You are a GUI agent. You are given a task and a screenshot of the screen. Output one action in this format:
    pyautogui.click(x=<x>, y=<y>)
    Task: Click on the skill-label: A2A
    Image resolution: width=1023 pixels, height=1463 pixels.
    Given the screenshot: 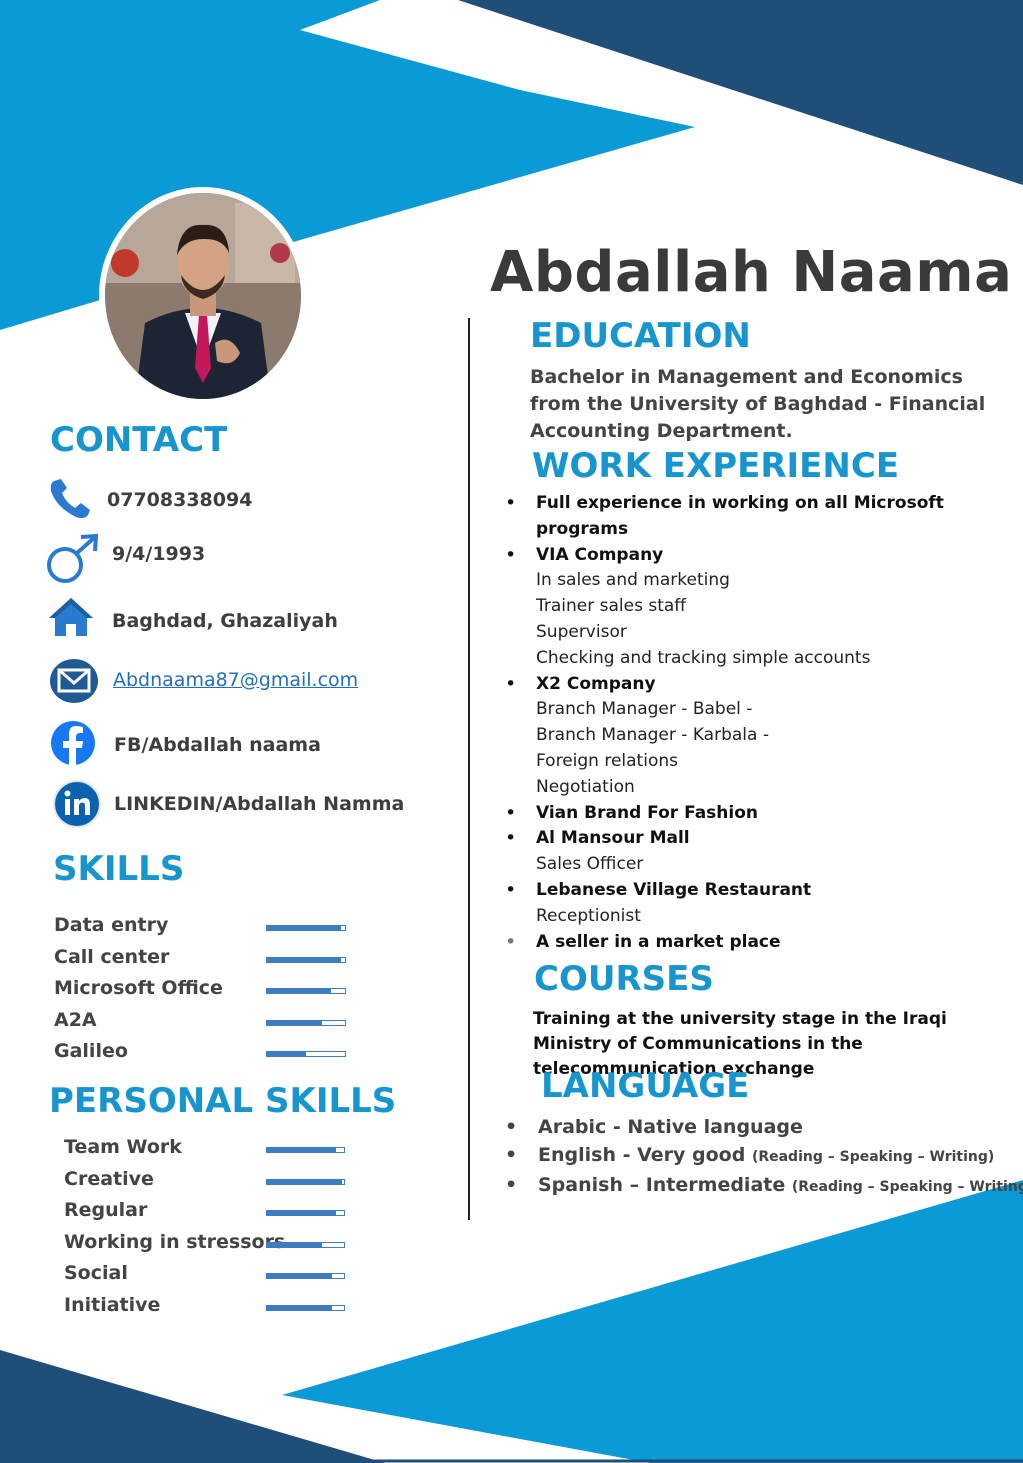 What is the action you would take?
    pyautogui.click(x=75, y=1019)
    